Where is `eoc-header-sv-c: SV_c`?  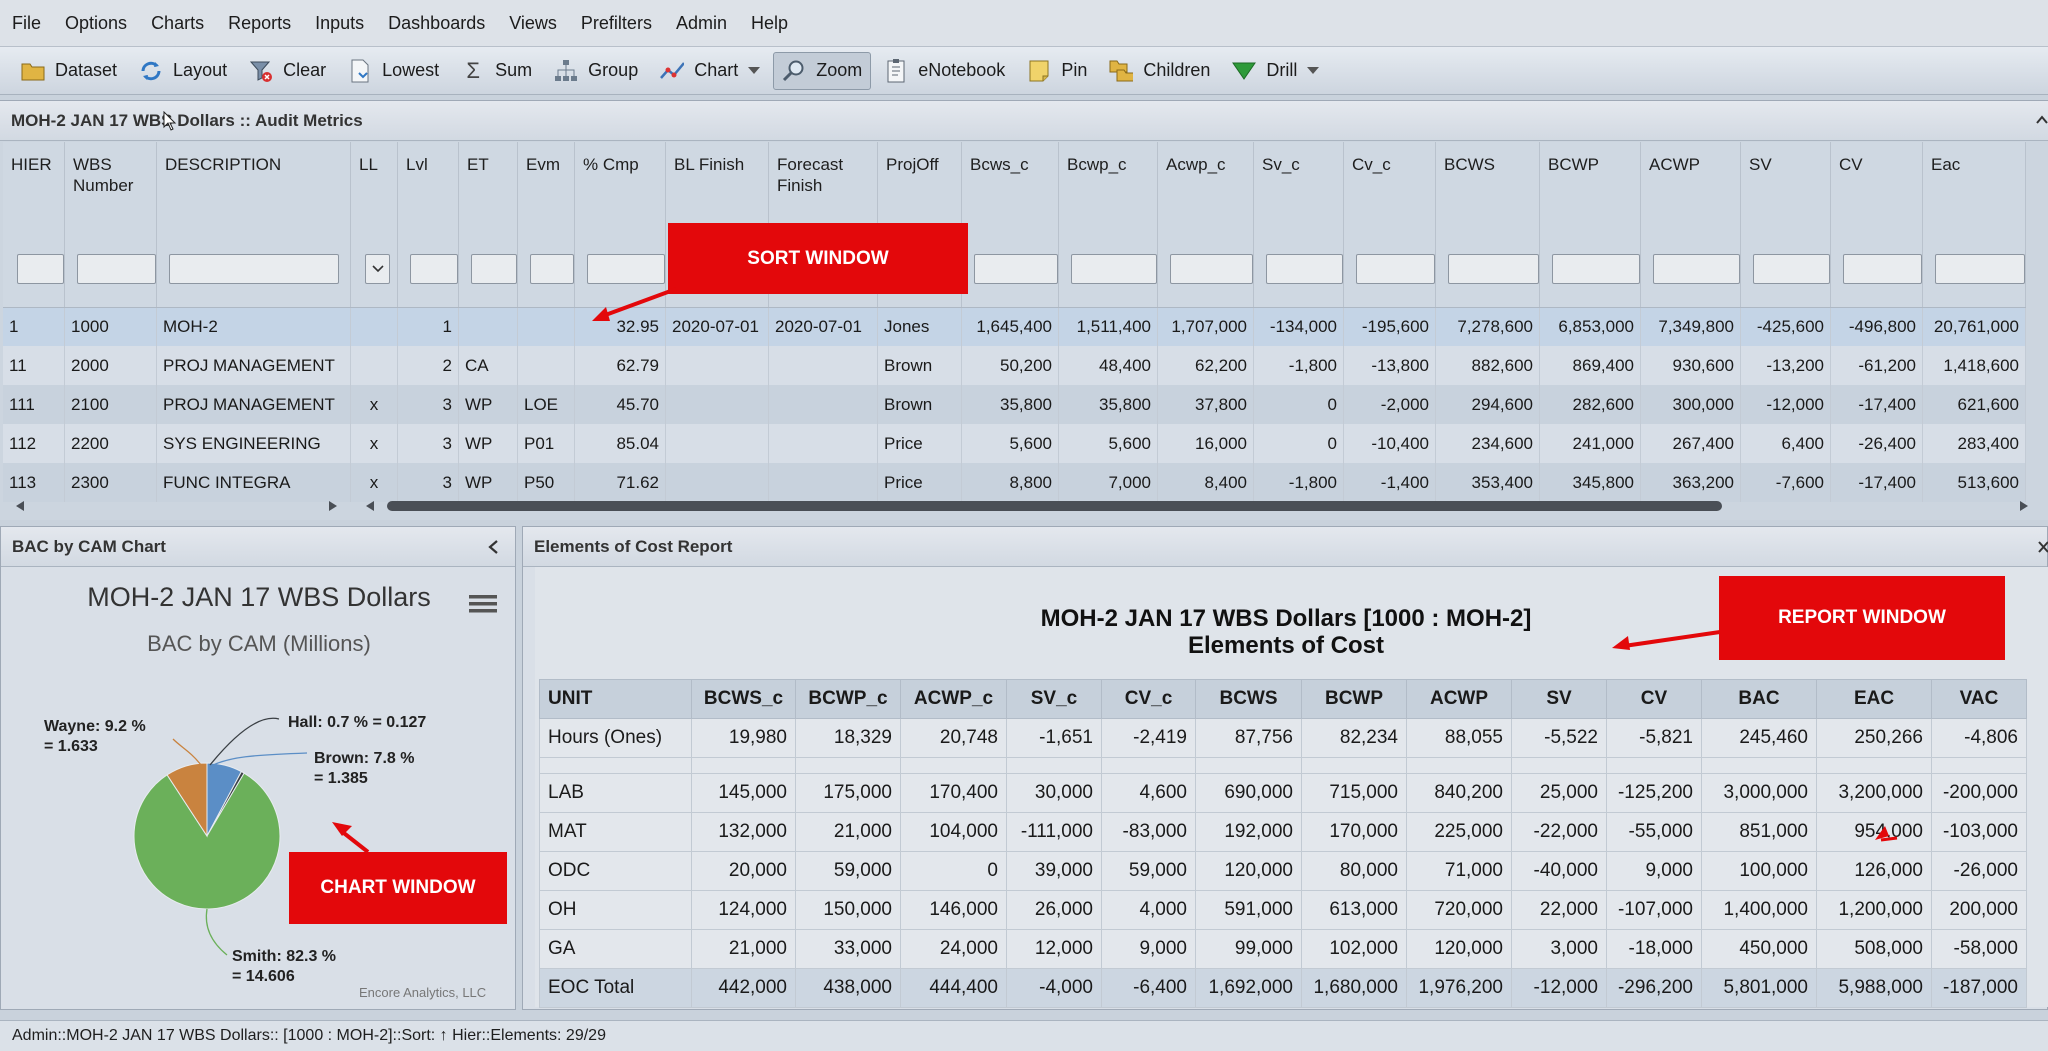 eoc-header-sv-c: SV_c is located at coordinates (1054, 699).